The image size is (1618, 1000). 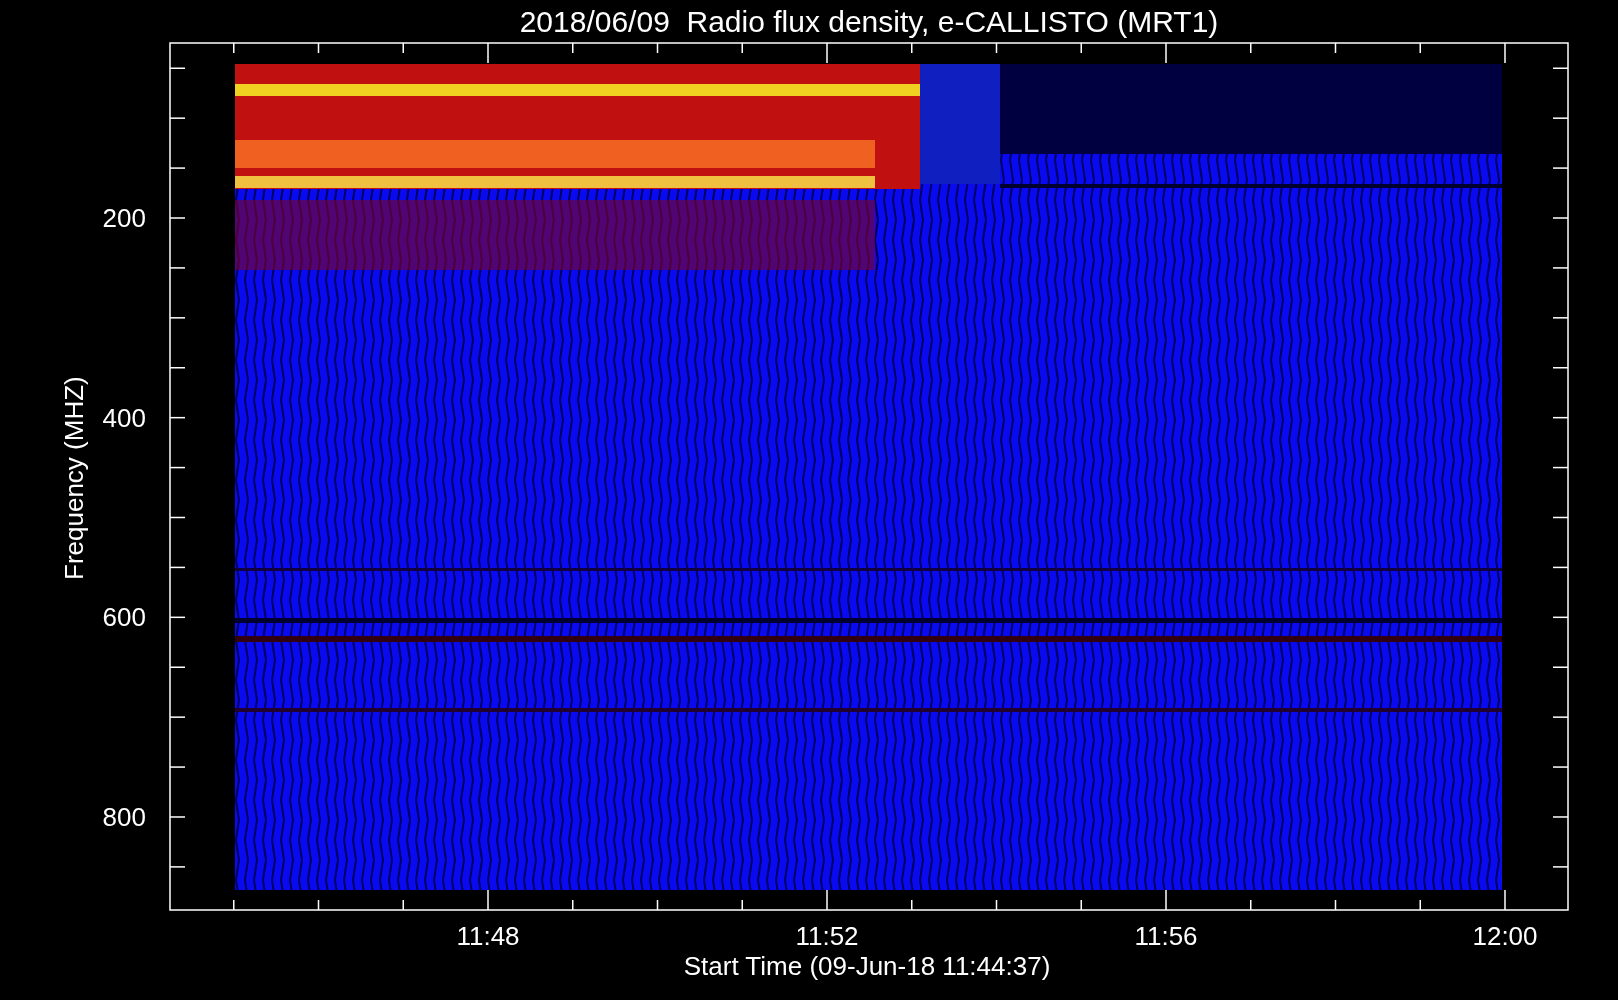 What do you see at coordinates (1166, 936) in the screenshot?
I see `axis-tick-label: 11:56` at bounding box center [1166, 936].